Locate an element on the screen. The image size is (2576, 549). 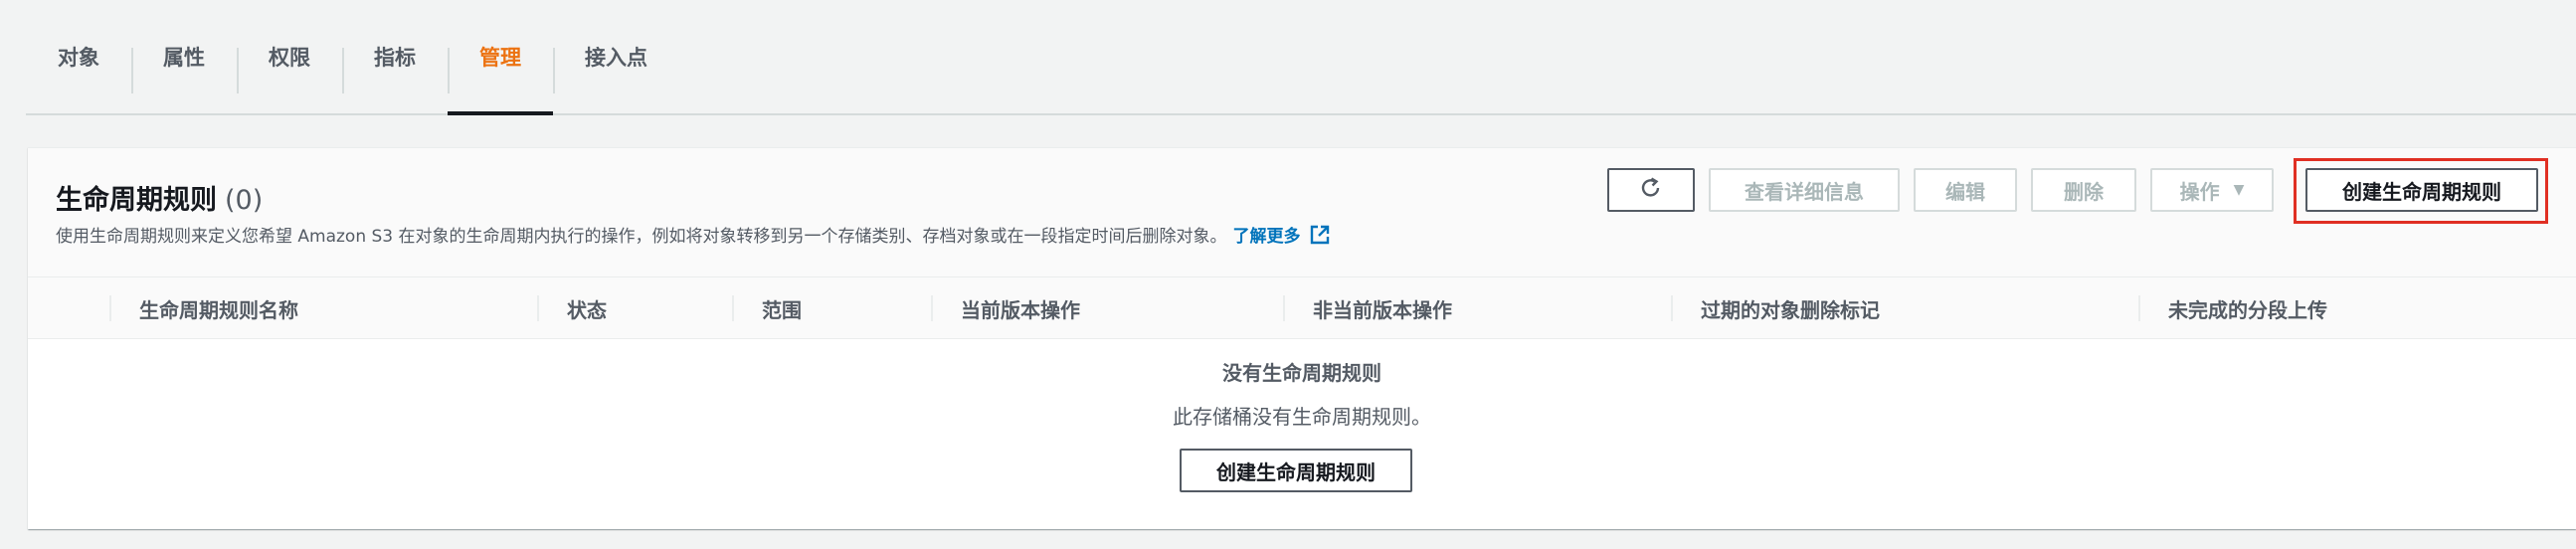
column-header: 非当前版本操作 is located at coordinates (1367, 308).